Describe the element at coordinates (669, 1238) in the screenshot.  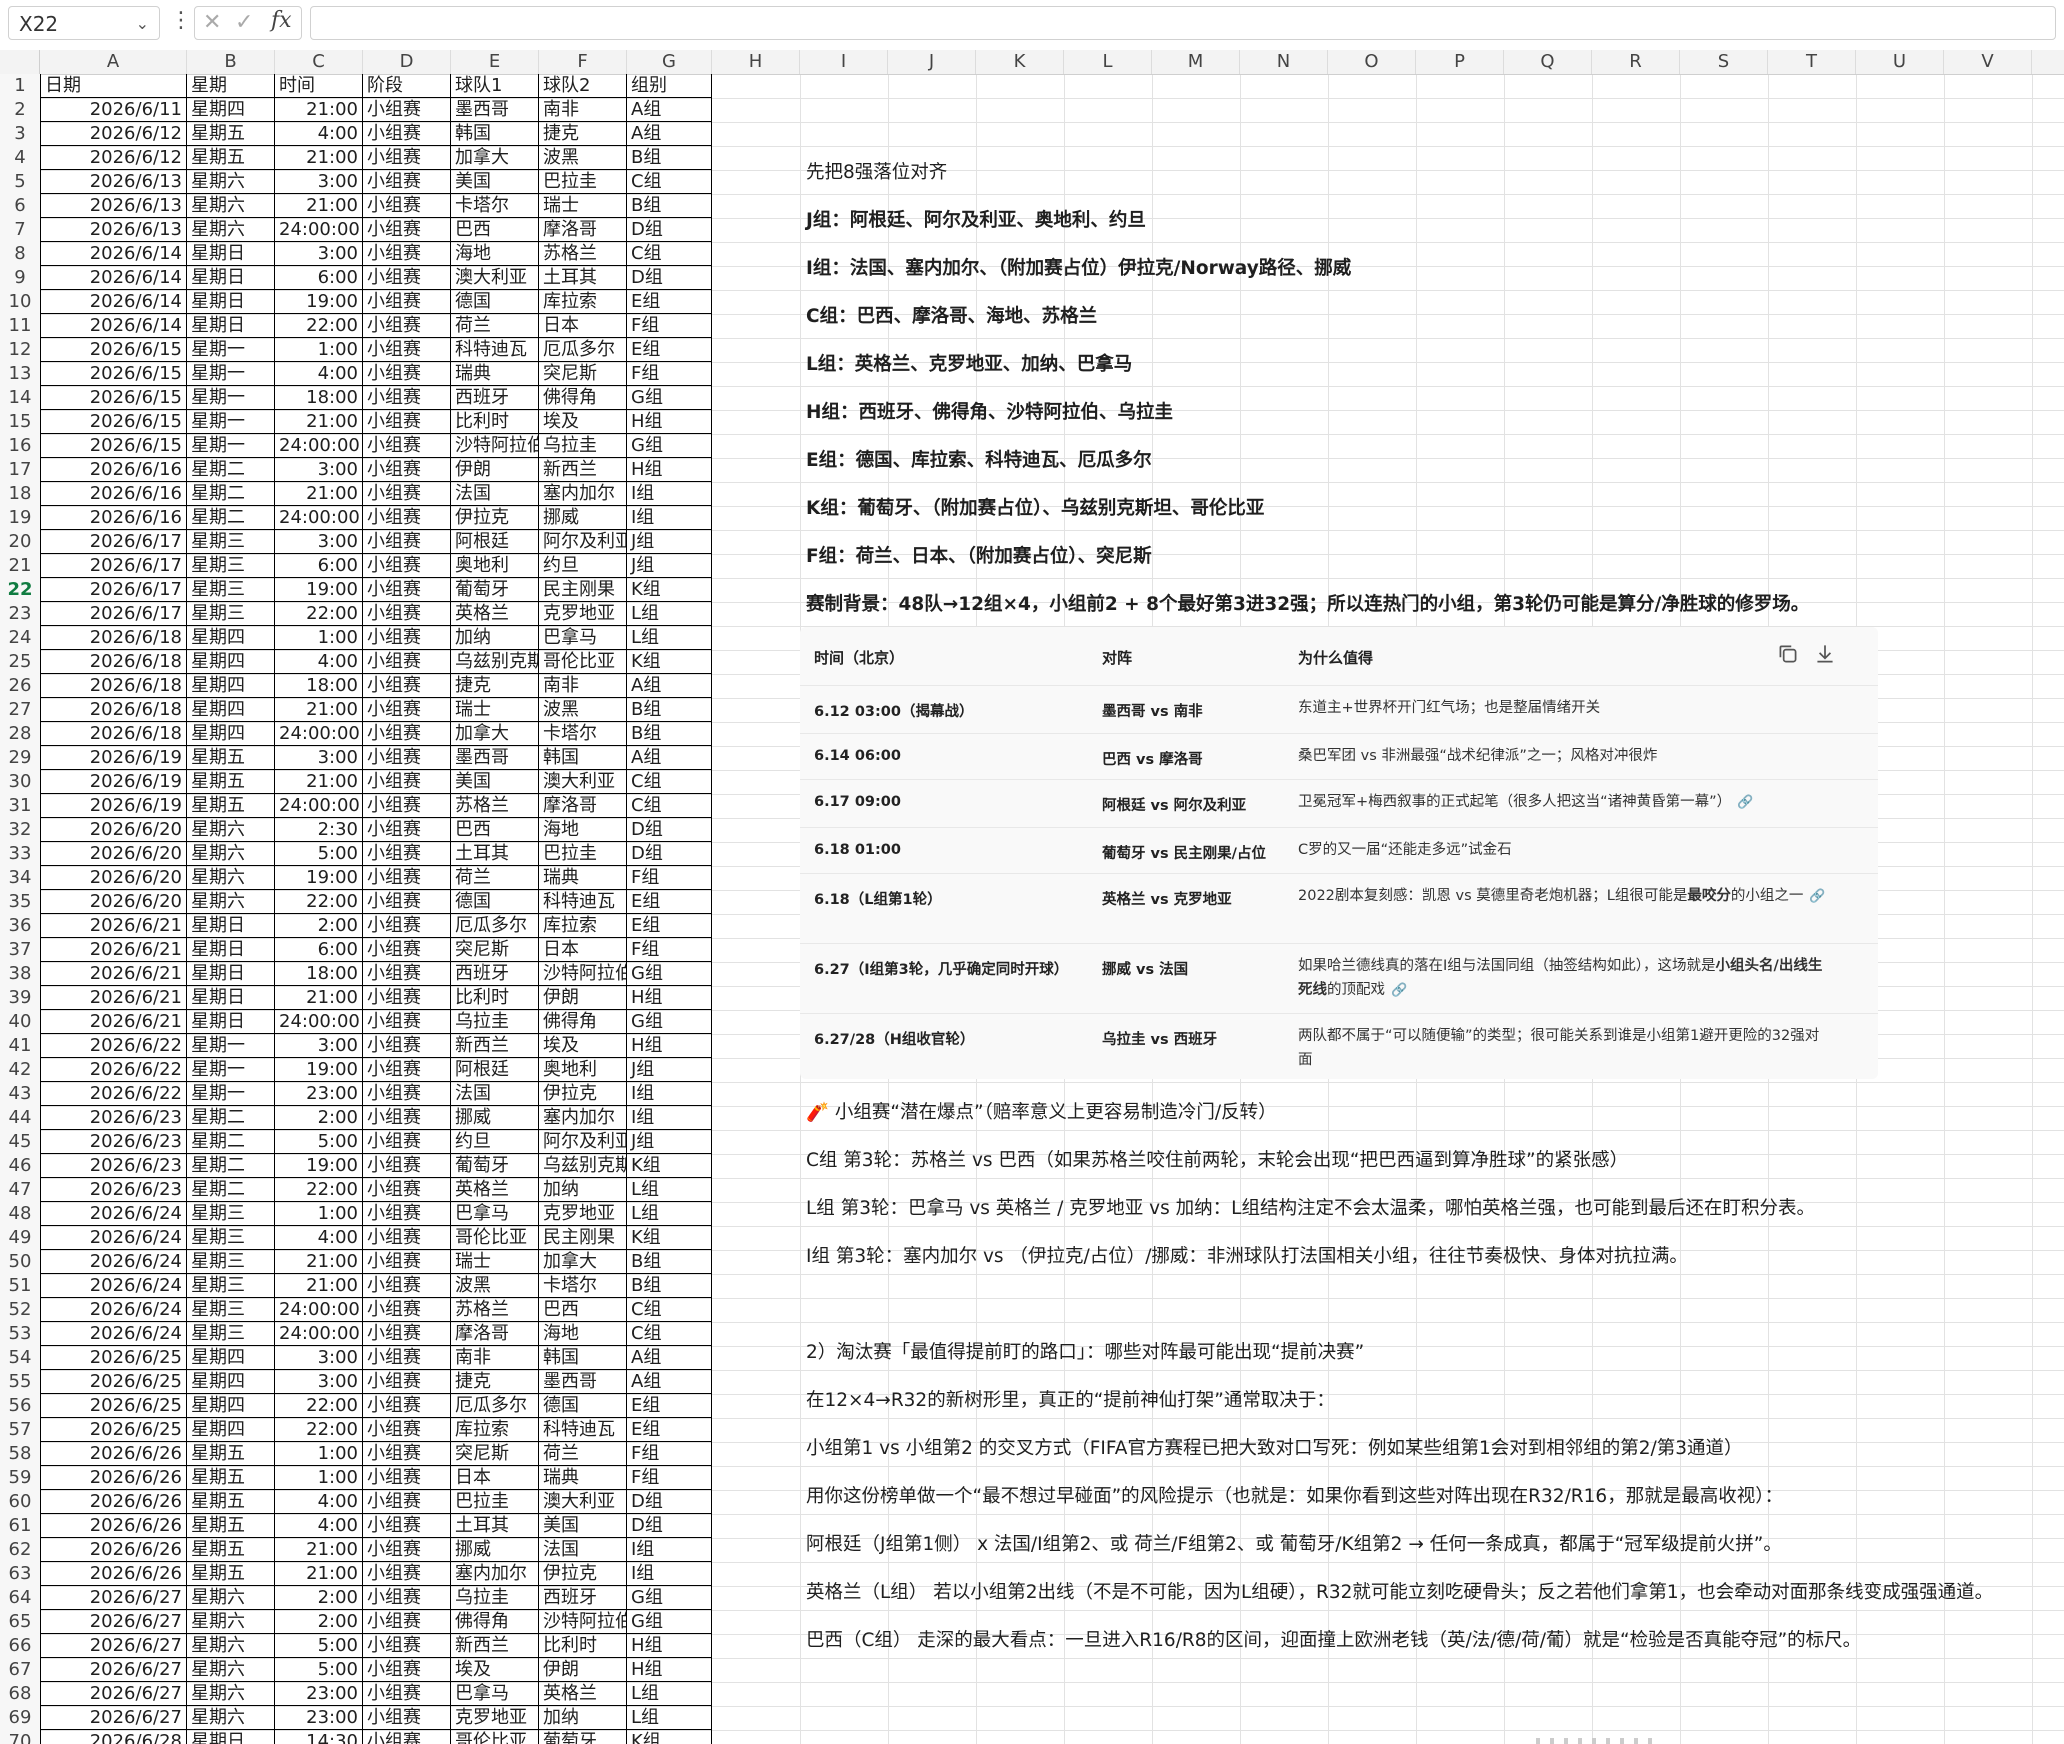
I see `group-cell: K组` at that location.